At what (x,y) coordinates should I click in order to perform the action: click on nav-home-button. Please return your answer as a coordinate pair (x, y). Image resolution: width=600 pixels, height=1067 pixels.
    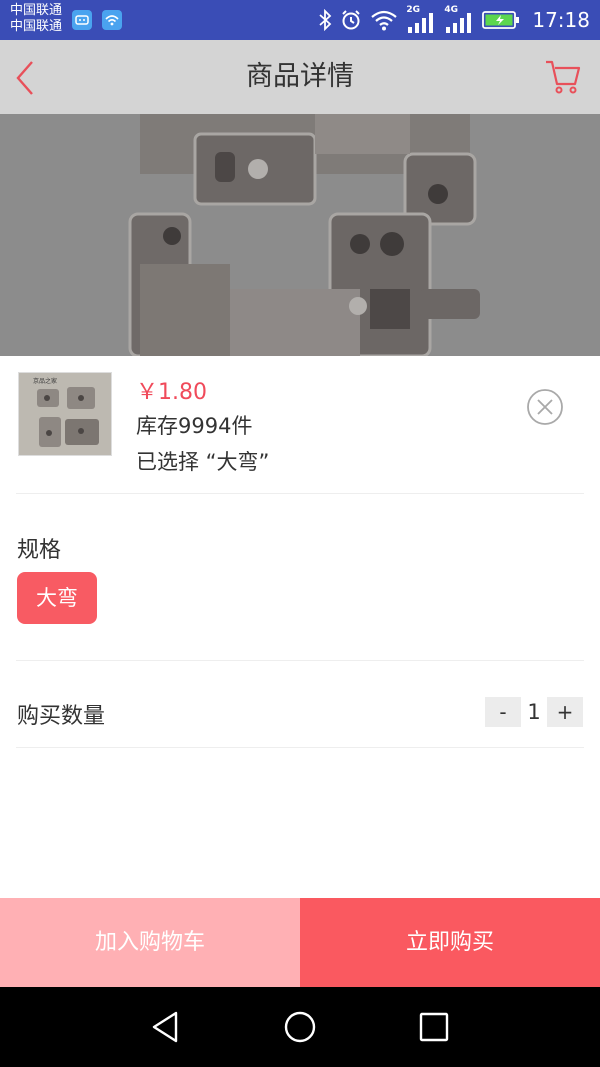
    Looking at the image, I should click on (300, 1027).